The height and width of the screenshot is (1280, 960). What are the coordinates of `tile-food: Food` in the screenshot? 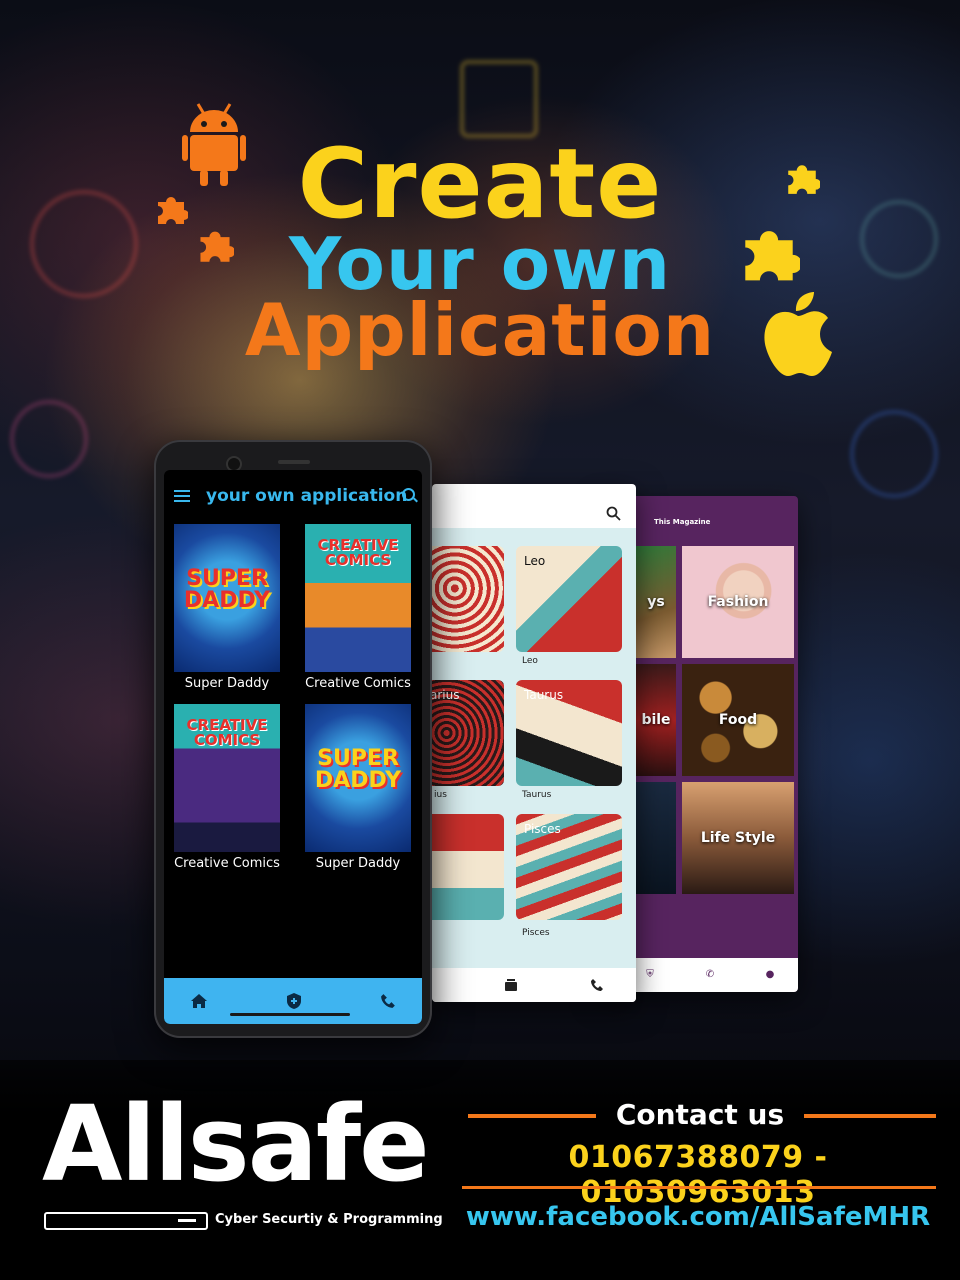 It's located at (738, 720).